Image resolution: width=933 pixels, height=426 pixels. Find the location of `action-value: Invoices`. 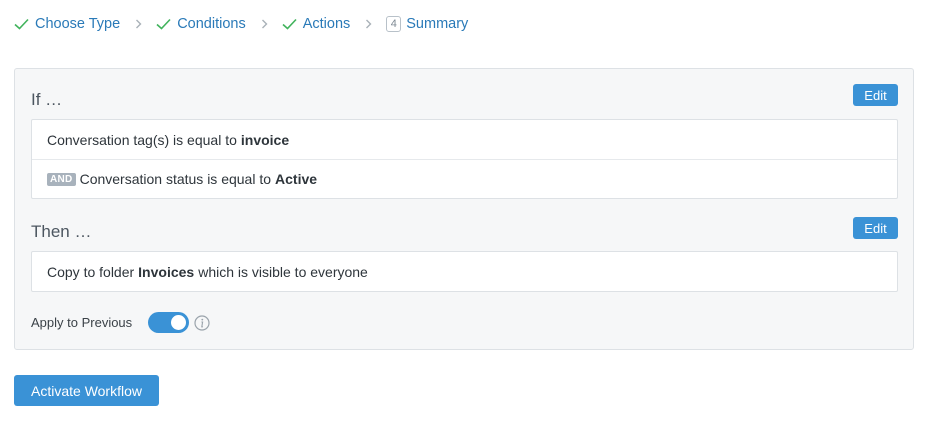

action-value: Invoices is located at coordinates (166, 271).